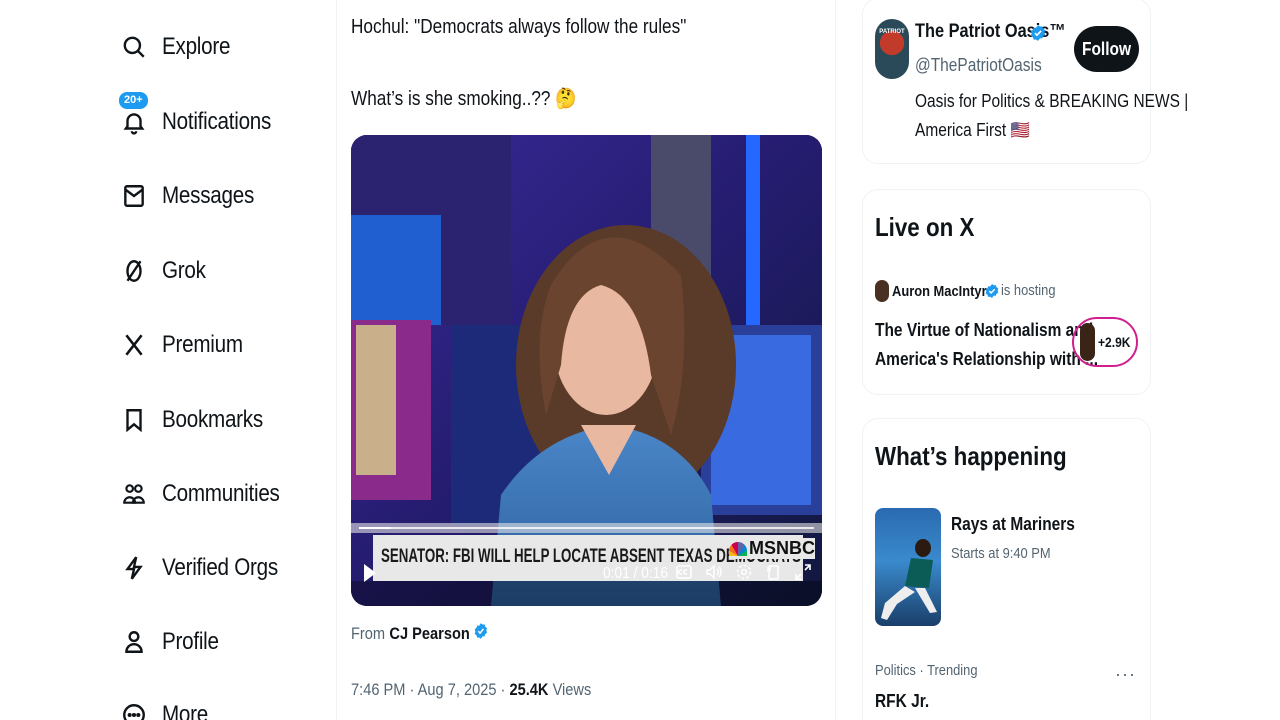  I want to click on nav-communities: Communities, so click(208, 494).